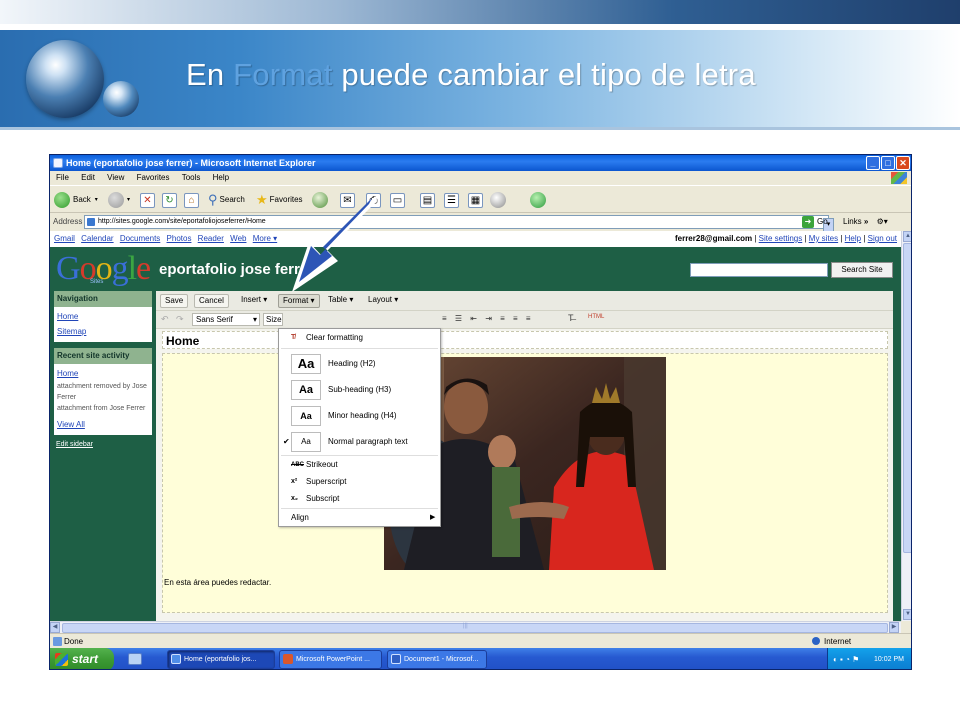 The width and height of the screenshot is (960, 720). Describe the element at coordinates (55, 627) in the screenshot. I see `scroll-left-icon: ◀` at that location.